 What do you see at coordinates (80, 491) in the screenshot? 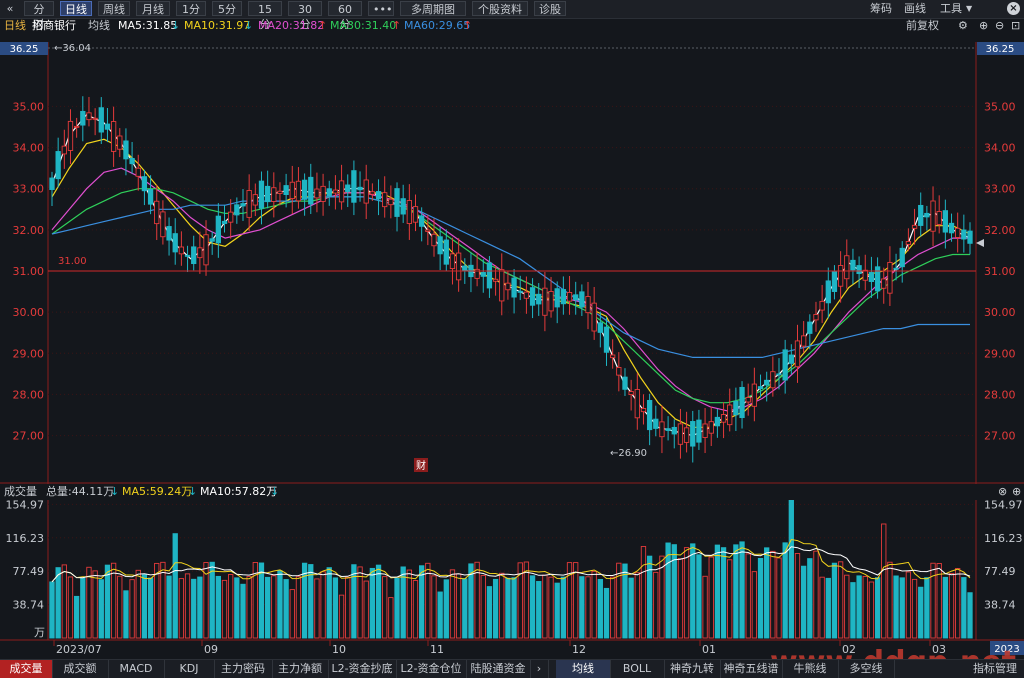
I see `volume-total: 总量:44.11万` at bounding box center [80, 491].